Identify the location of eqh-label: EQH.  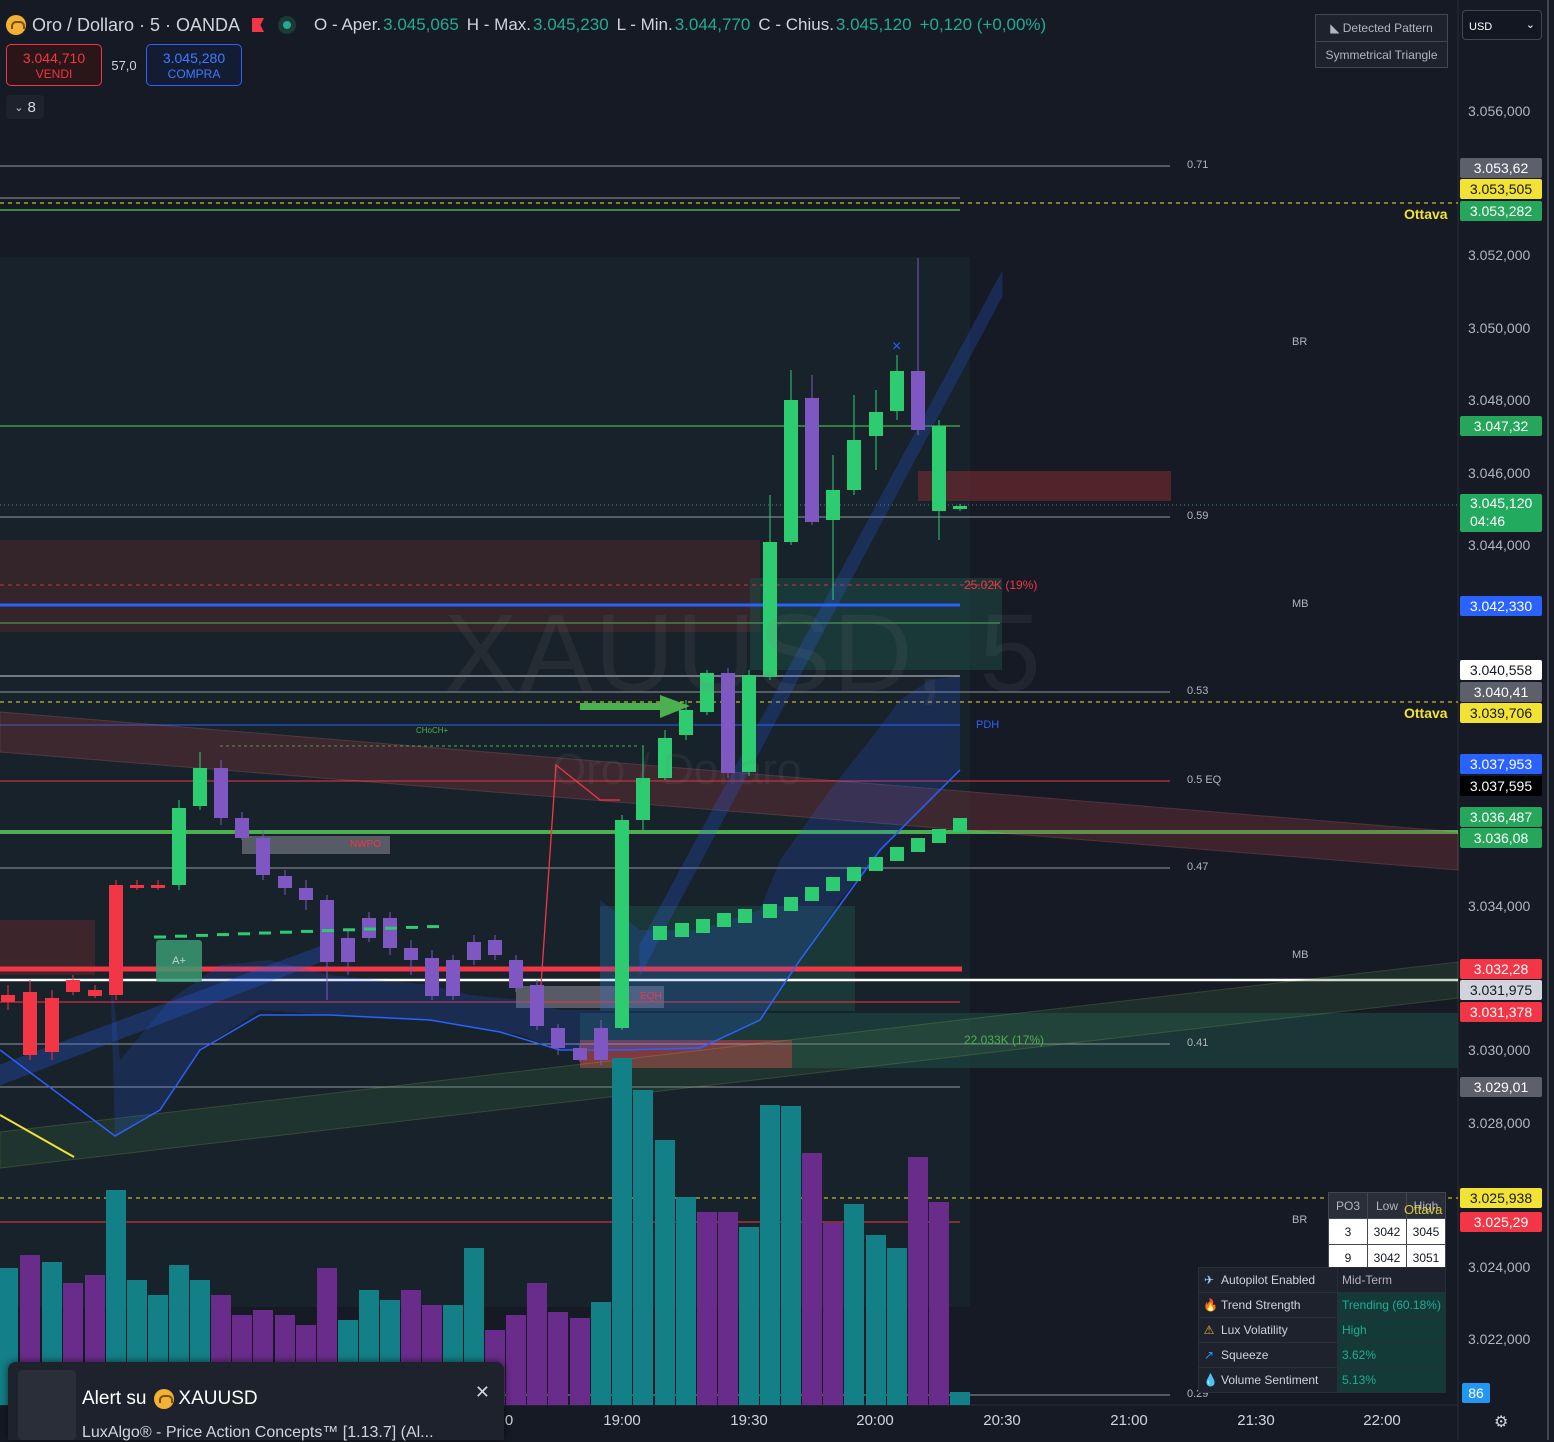
(651, 996).